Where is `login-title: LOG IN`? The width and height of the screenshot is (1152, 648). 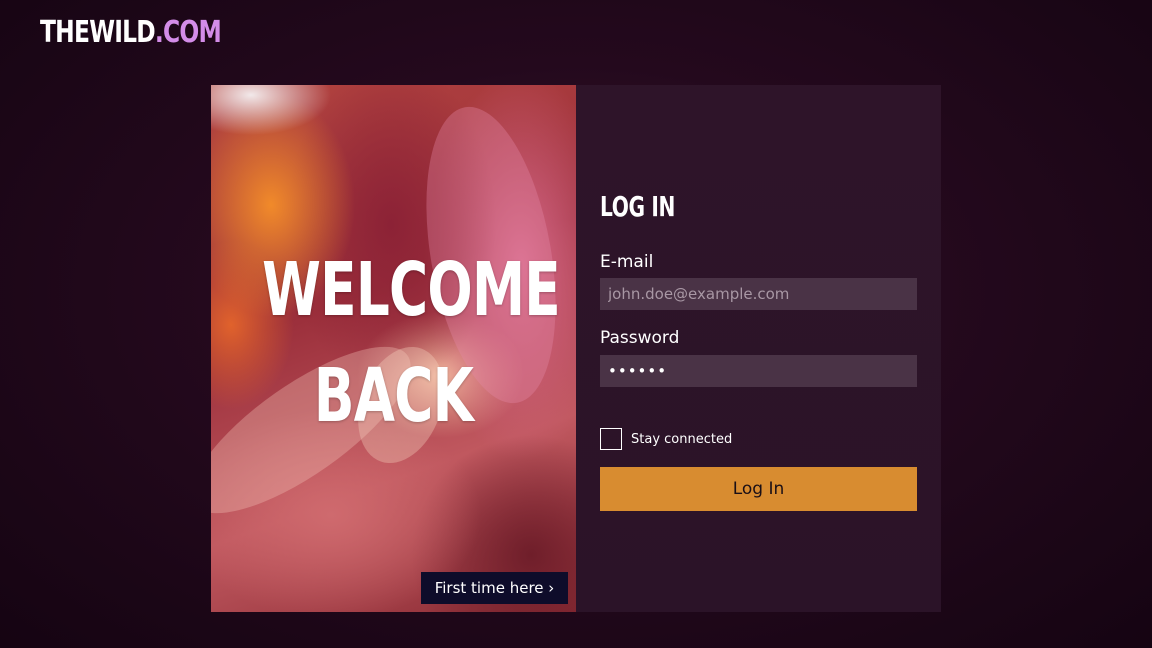
login-title: LOG IN is located at coordinates (638, 206).